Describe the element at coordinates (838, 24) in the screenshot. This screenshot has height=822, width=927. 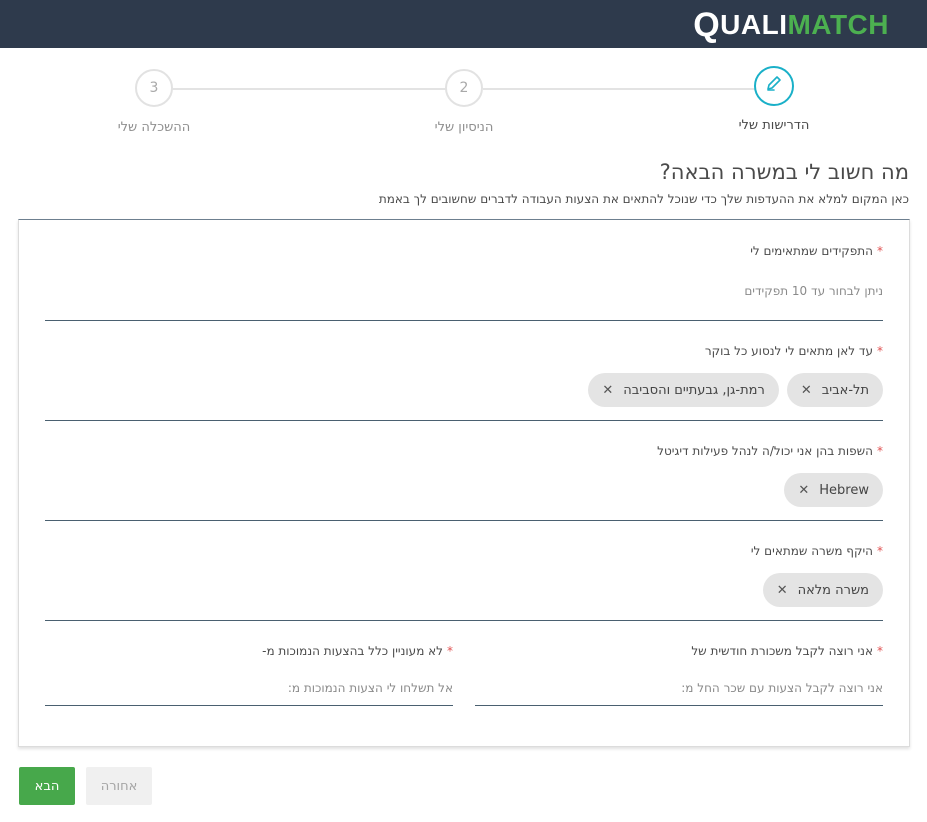
I see `logo-match: MATCH` at that location.